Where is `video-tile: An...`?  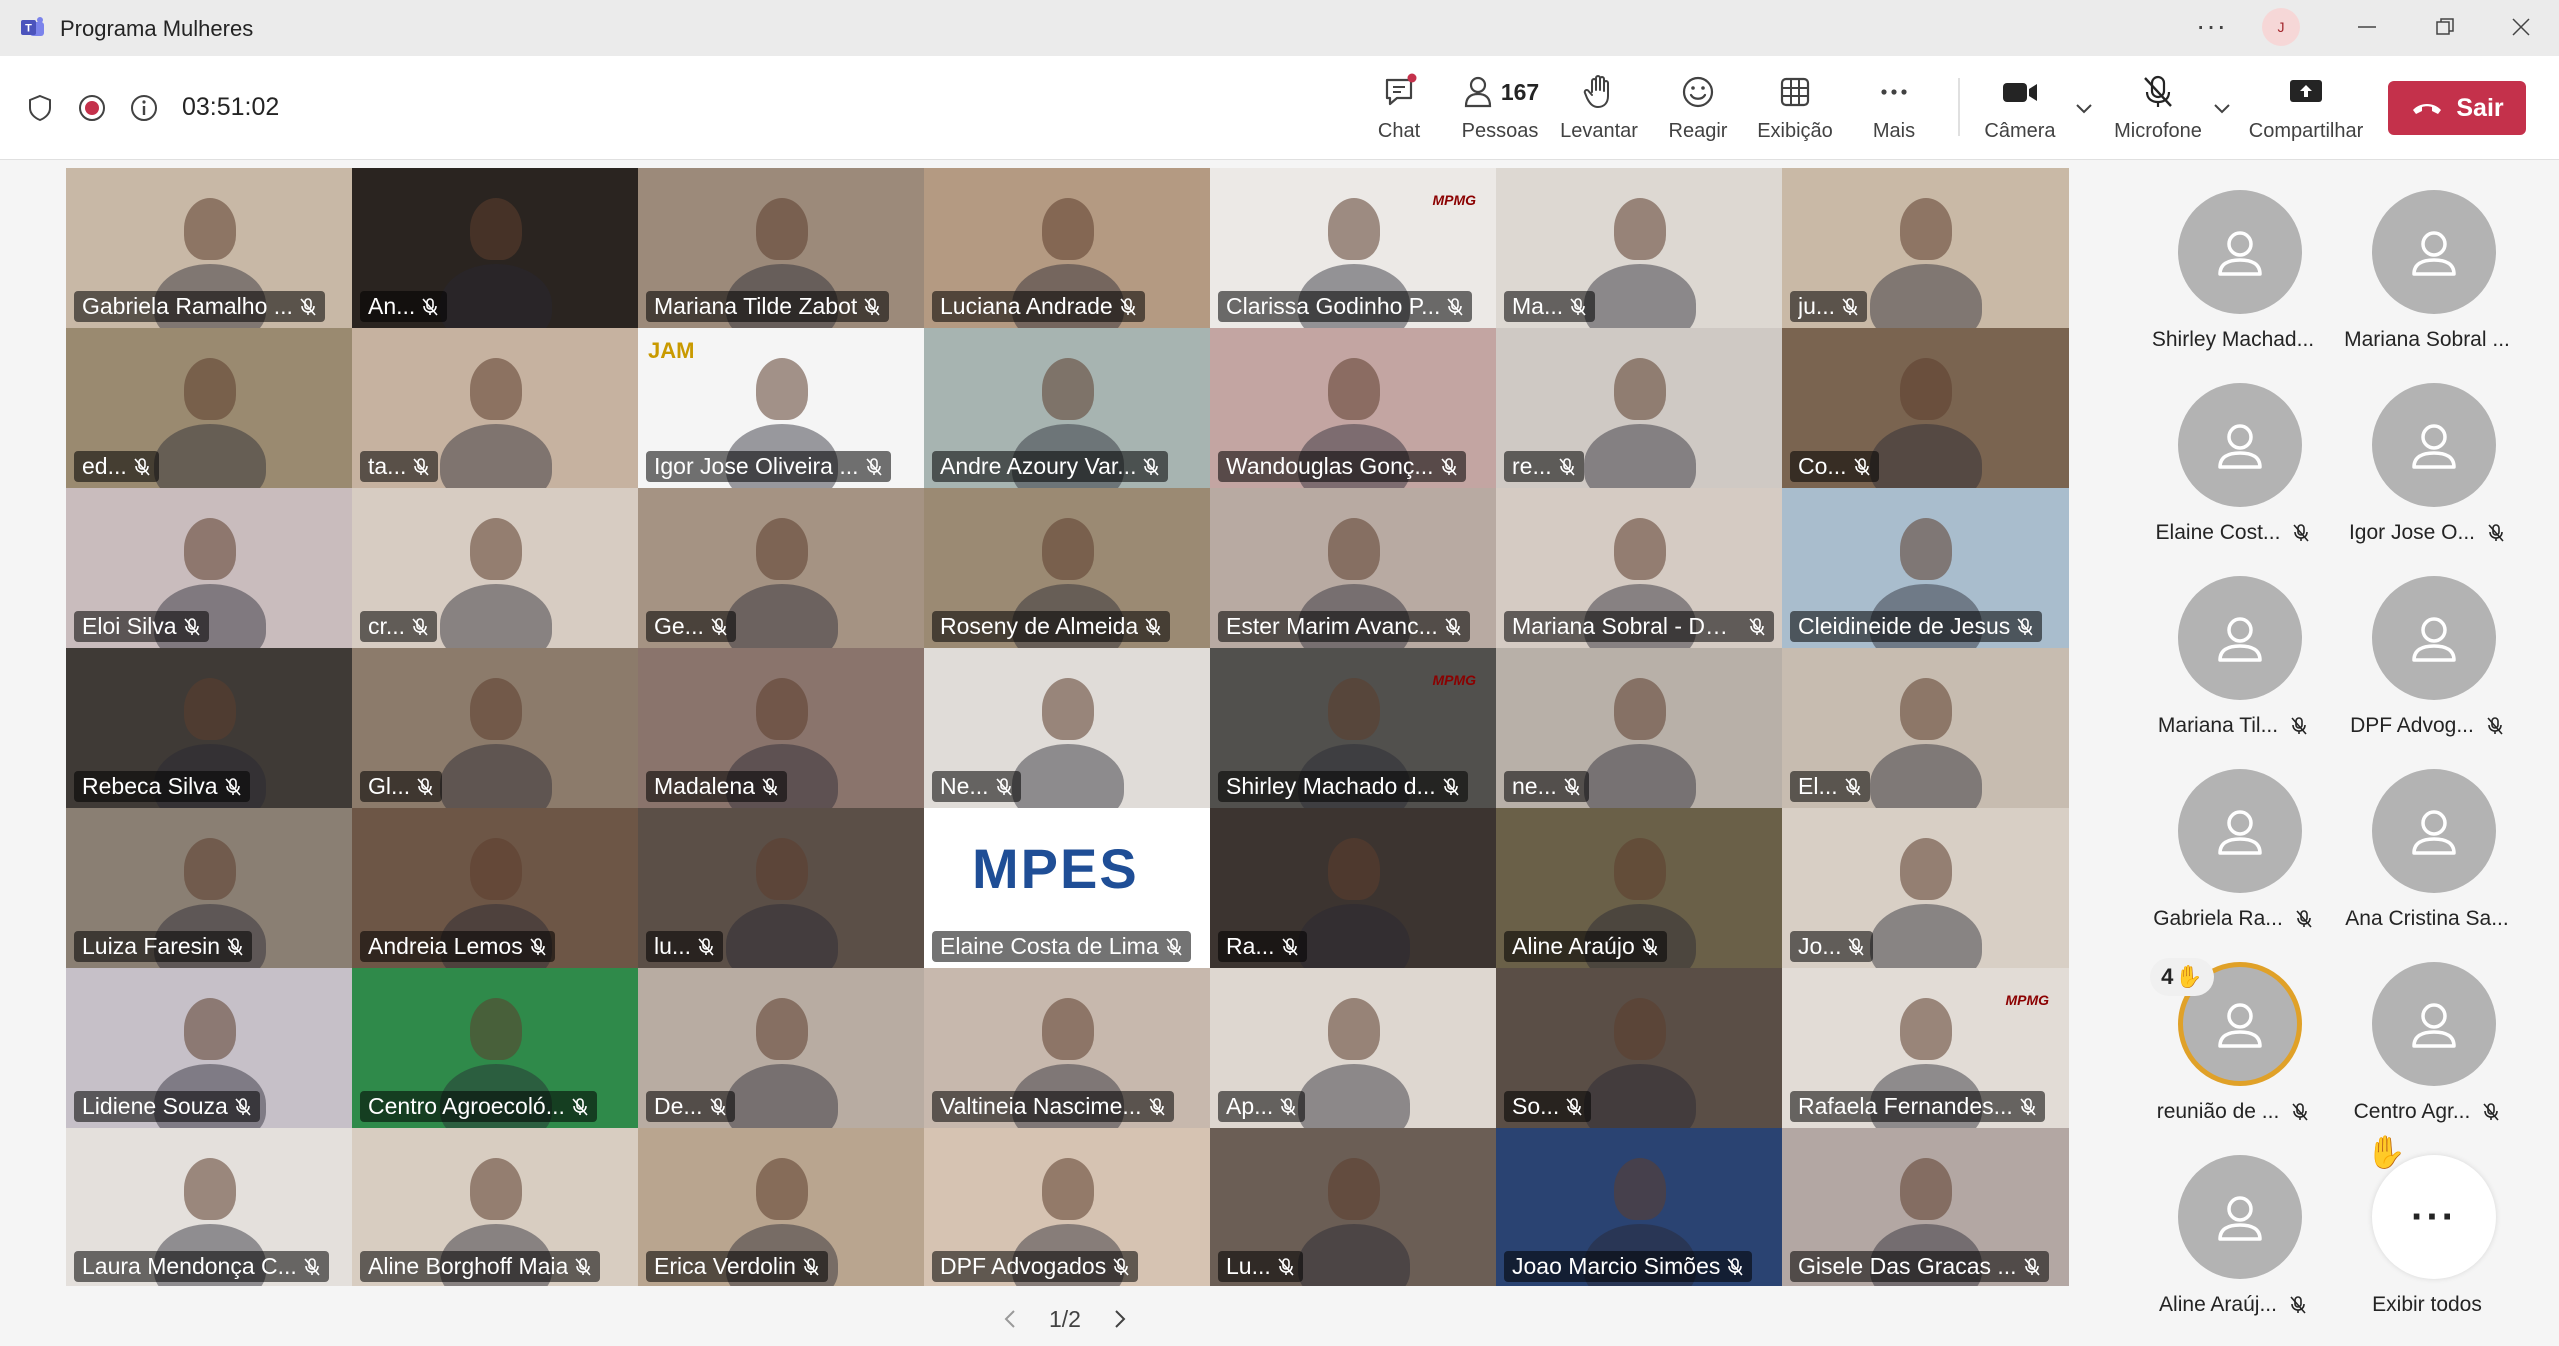 video-tile: An... is located at coordinates (495, 248).